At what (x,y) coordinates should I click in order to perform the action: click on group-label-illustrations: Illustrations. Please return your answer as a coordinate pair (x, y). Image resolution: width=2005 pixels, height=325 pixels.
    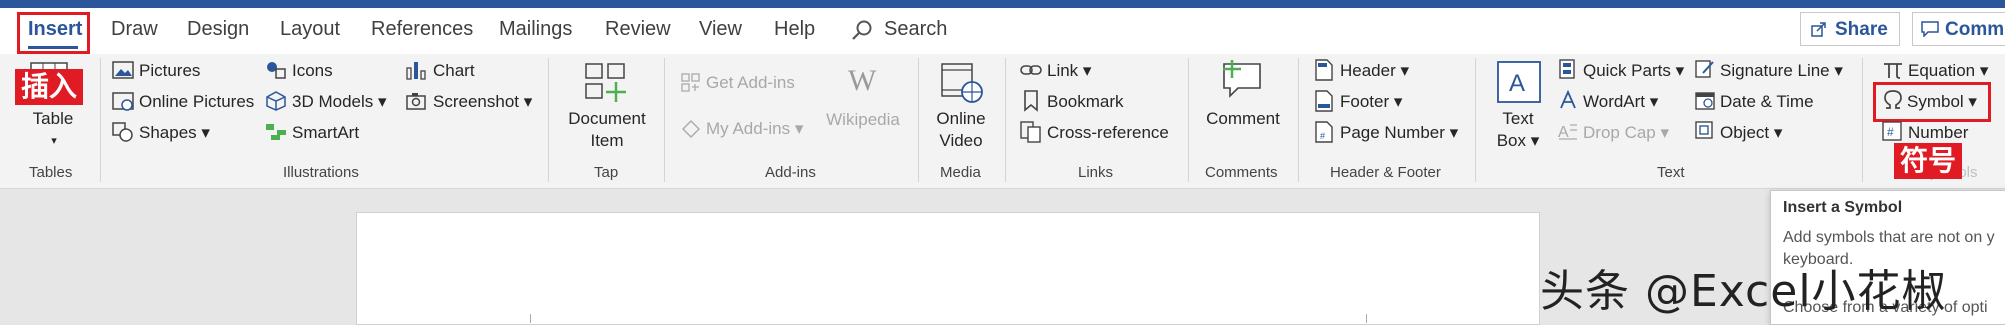
    Looking at the image, I should click on (321, 172).